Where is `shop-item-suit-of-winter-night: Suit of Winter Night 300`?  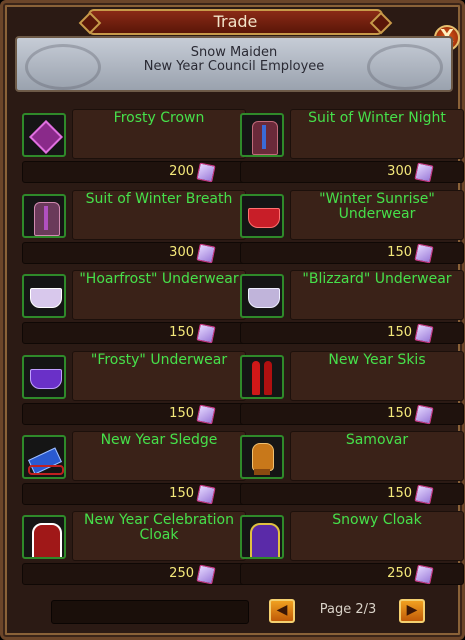
shop-item-suit-of-winter-night: Suit of Winter Night 300 is located at coordinates (352, 149).